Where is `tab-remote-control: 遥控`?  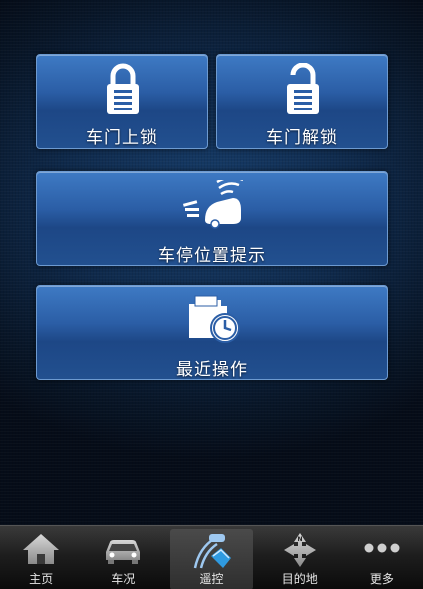
tab-remote-control: 遥控 is located at coordinates (211, 559).